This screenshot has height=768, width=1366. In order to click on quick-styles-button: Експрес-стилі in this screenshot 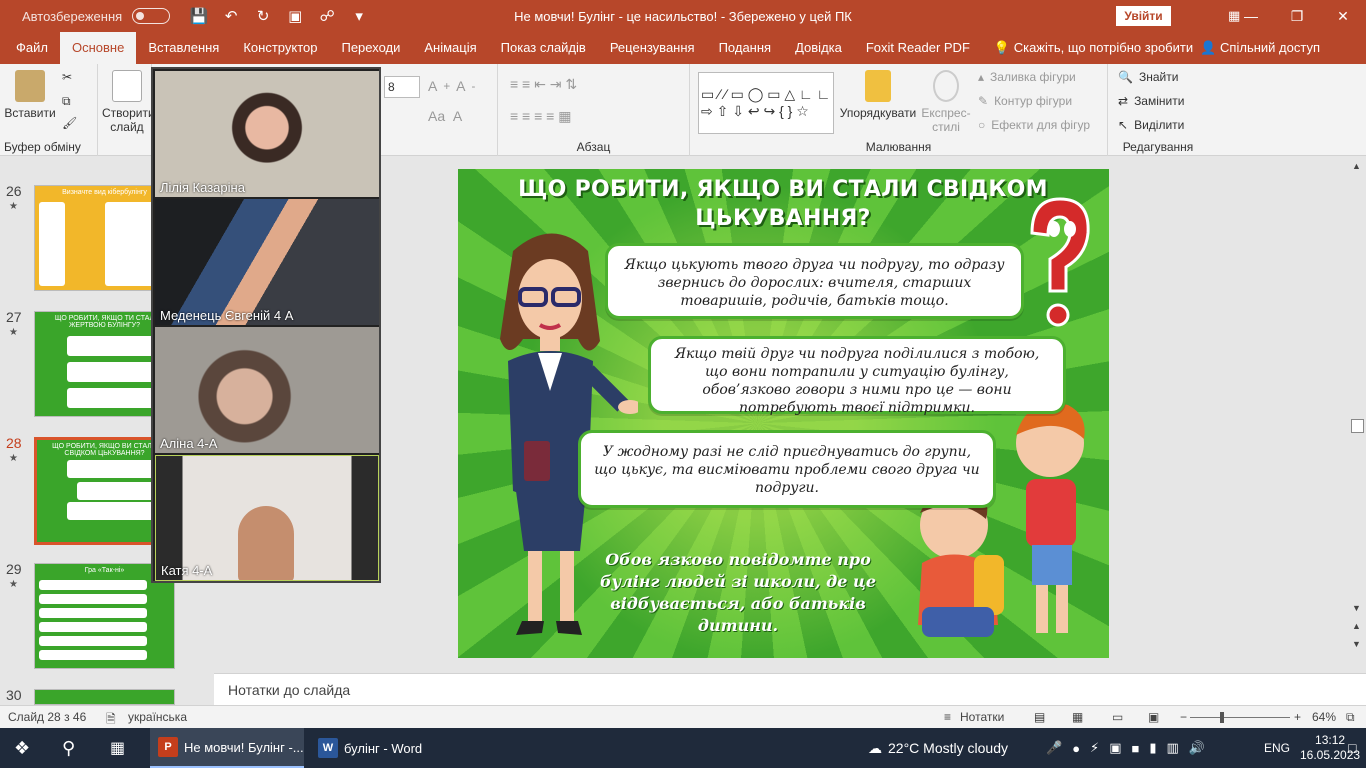, I will do `click(946, 102)`.